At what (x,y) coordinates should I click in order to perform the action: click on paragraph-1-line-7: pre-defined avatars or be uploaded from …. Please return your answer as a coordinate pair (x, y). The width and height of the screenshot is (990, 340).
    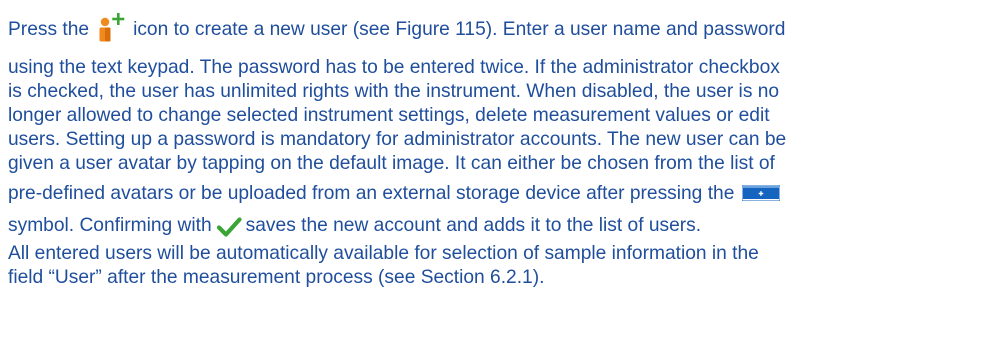
    Looking at the image, I should click on (394, 194).